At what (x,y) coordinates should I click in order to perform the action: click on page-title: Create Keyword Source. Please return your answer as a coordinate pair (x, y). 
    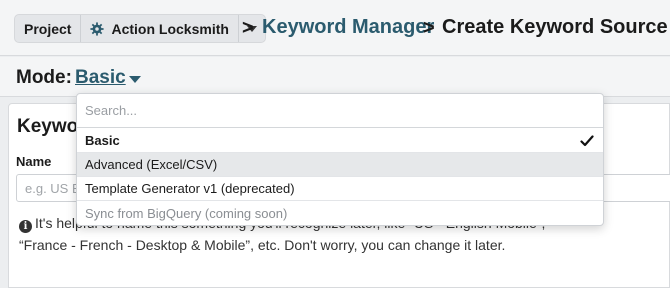
    Looking at the image, I should click on (555, 27).